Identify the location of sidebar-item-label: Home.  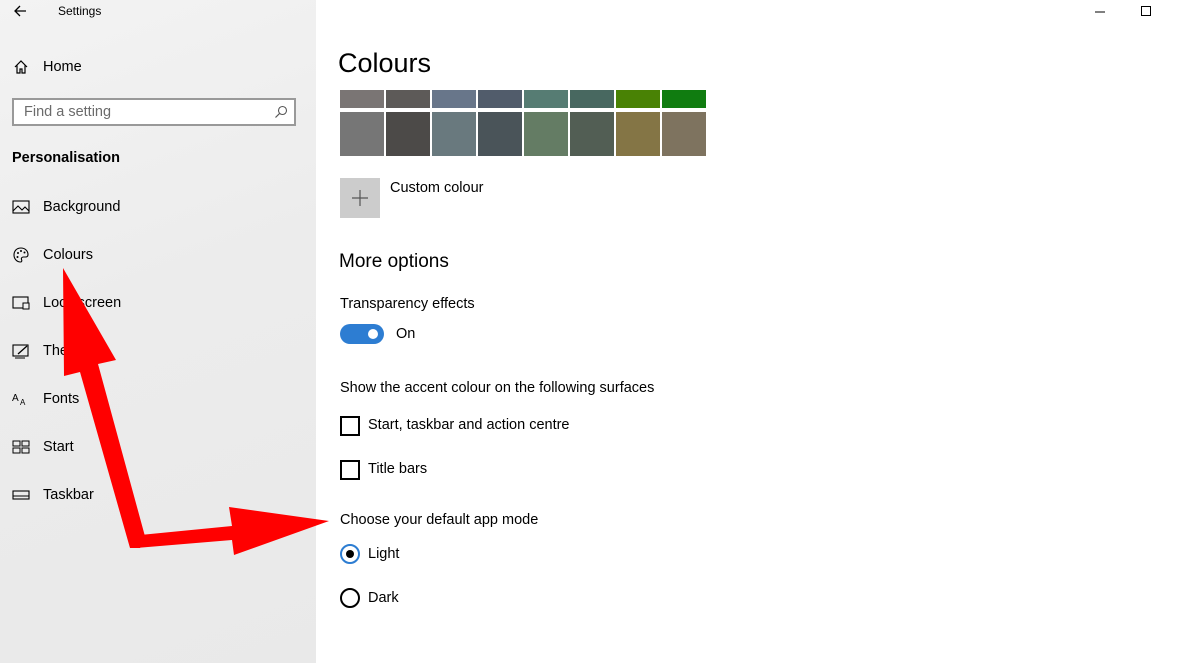
(62, 67).